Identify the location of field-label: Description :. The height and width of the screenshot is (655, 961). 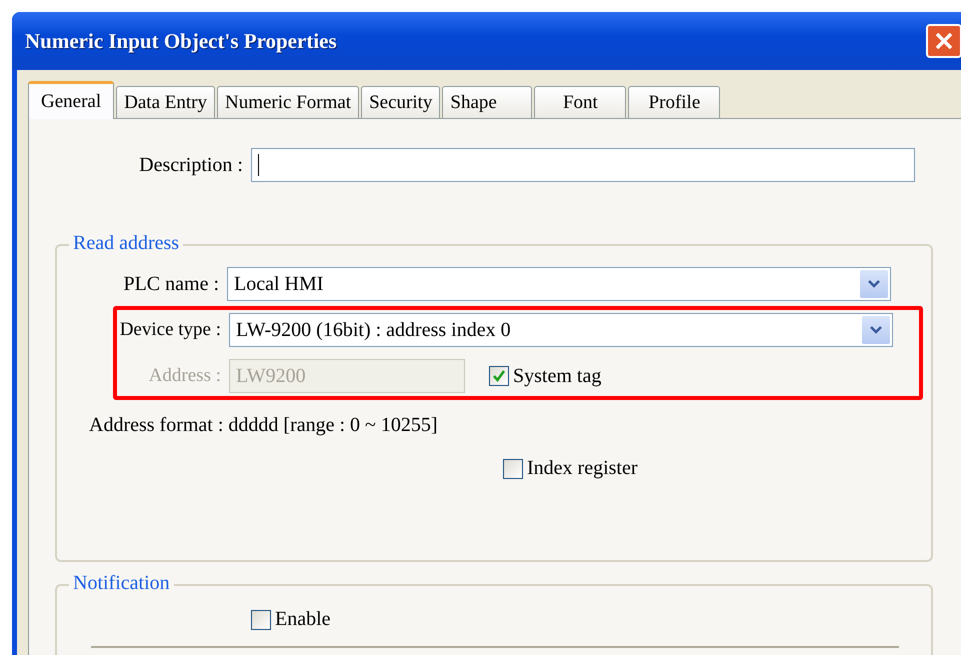
(190, 165).